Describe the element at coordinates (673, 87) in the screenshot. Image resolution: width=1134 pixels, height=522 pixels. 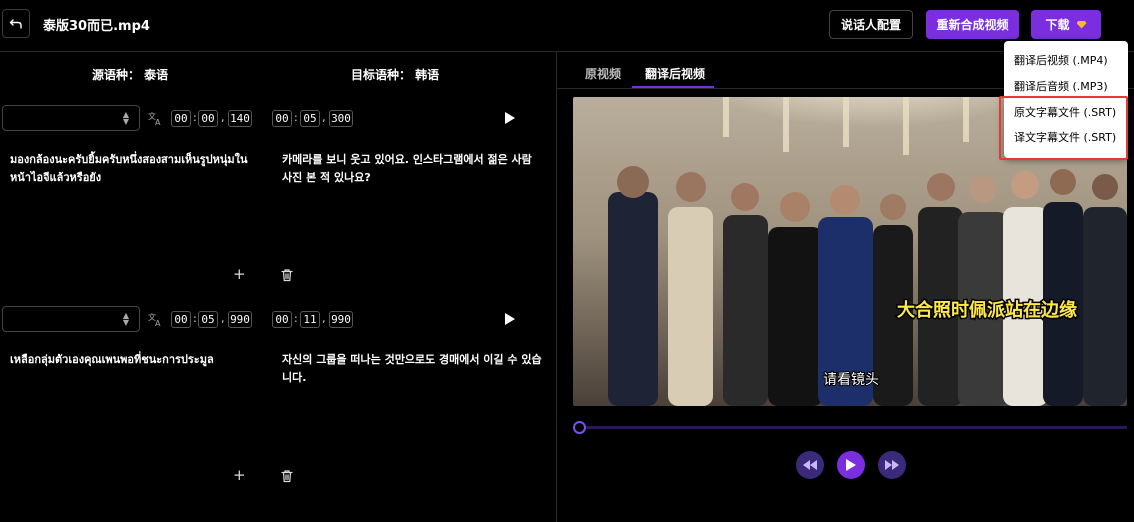
I see `active-tab-indicator` at that location.